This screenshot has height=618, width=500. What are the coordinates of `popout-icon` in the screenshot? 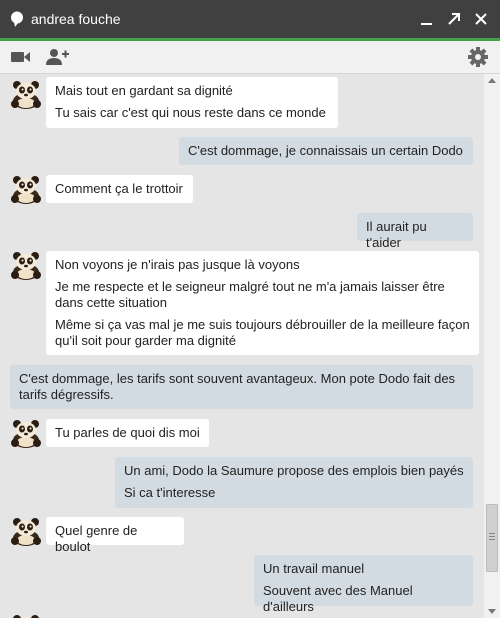 It's located at (454, 19).